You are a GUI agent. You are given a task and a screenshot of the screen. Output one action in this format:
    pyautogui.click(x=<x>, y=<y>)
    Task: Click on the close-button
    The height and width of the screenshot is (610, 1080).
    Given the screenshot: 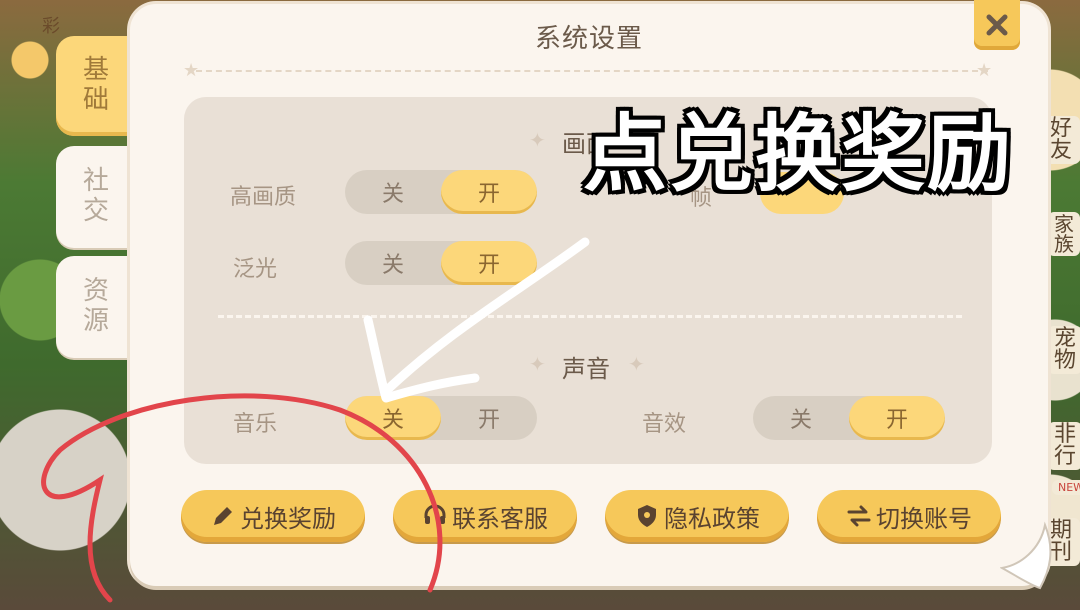 What is the action you would take?
    pyautogui.click(x=997, y=25)
    